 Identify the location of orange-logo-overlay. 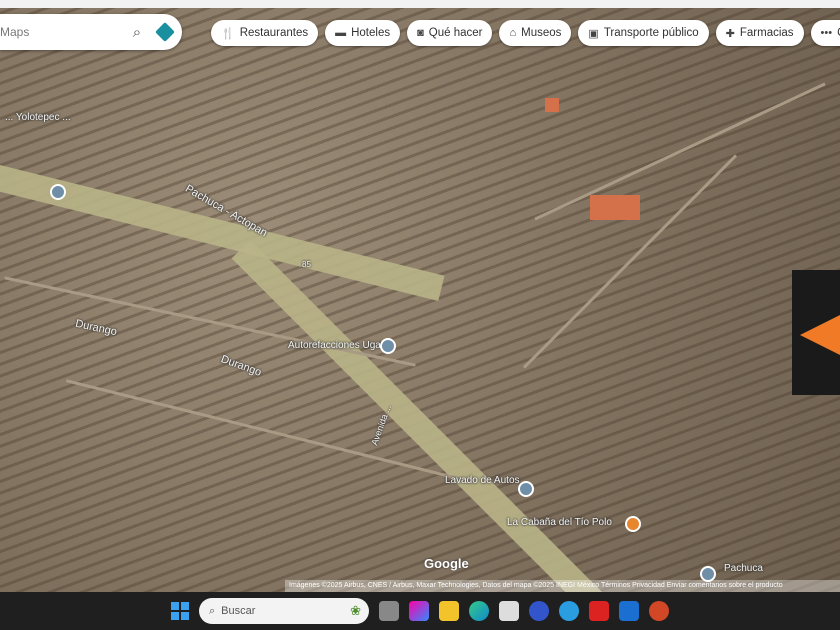
(816, 332).